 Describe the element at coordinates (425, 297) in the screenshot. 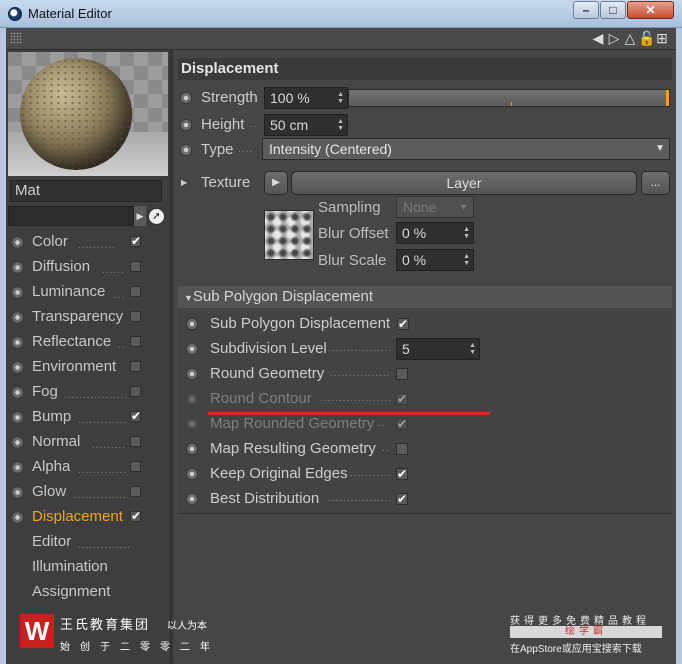

I see `sub-polygon-group-header: ▼Sub Polygon Displacement` at that location.